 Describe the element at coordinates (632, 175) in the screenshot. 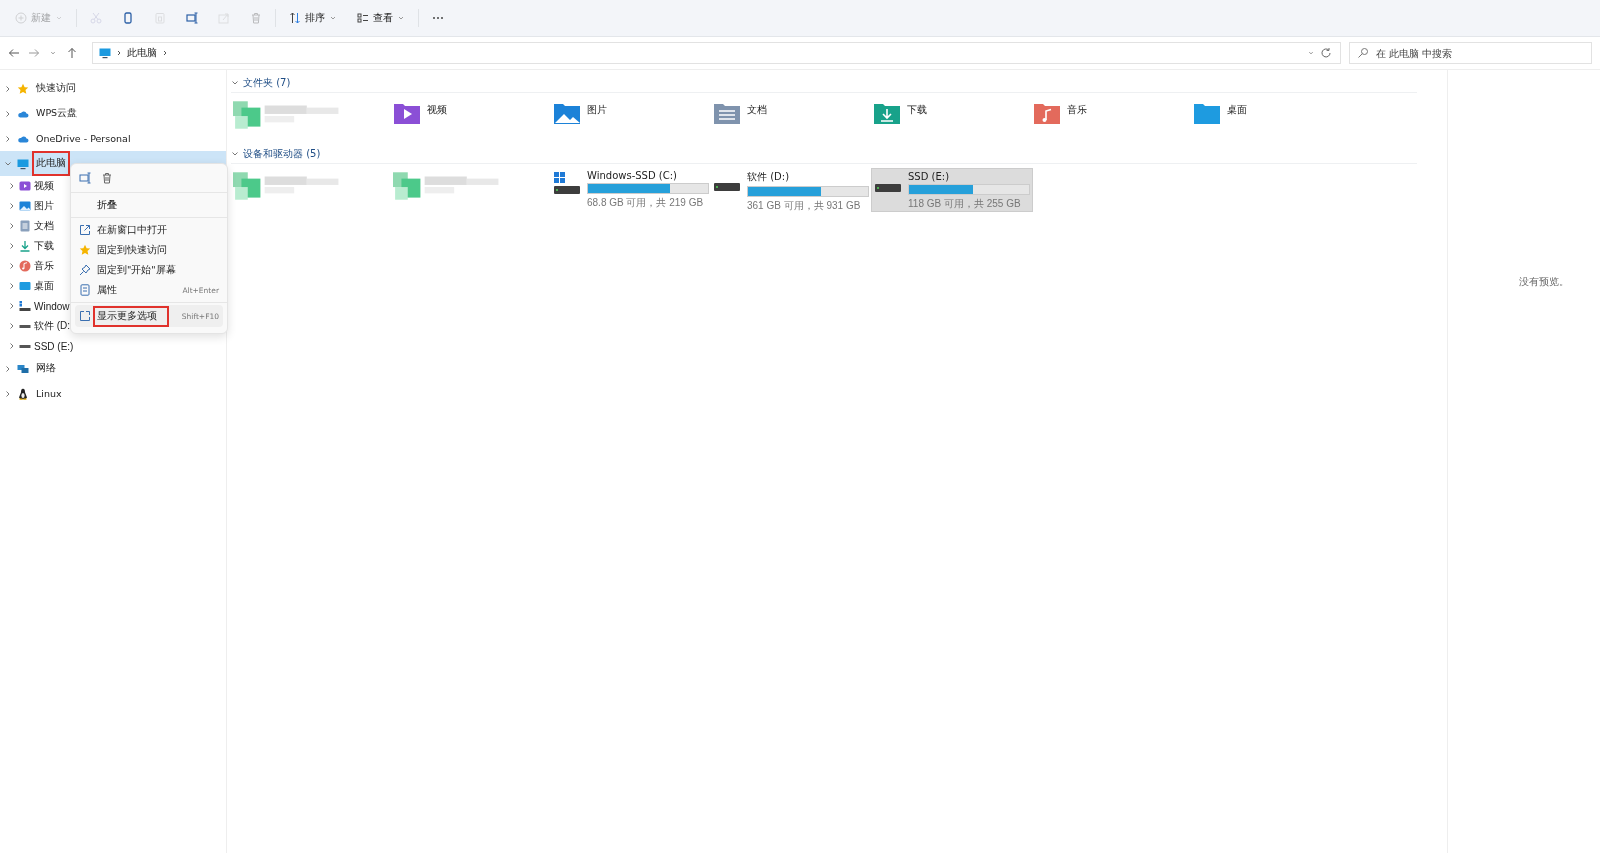

I see `drive-name: Windows-SSD (C:)` at that location.